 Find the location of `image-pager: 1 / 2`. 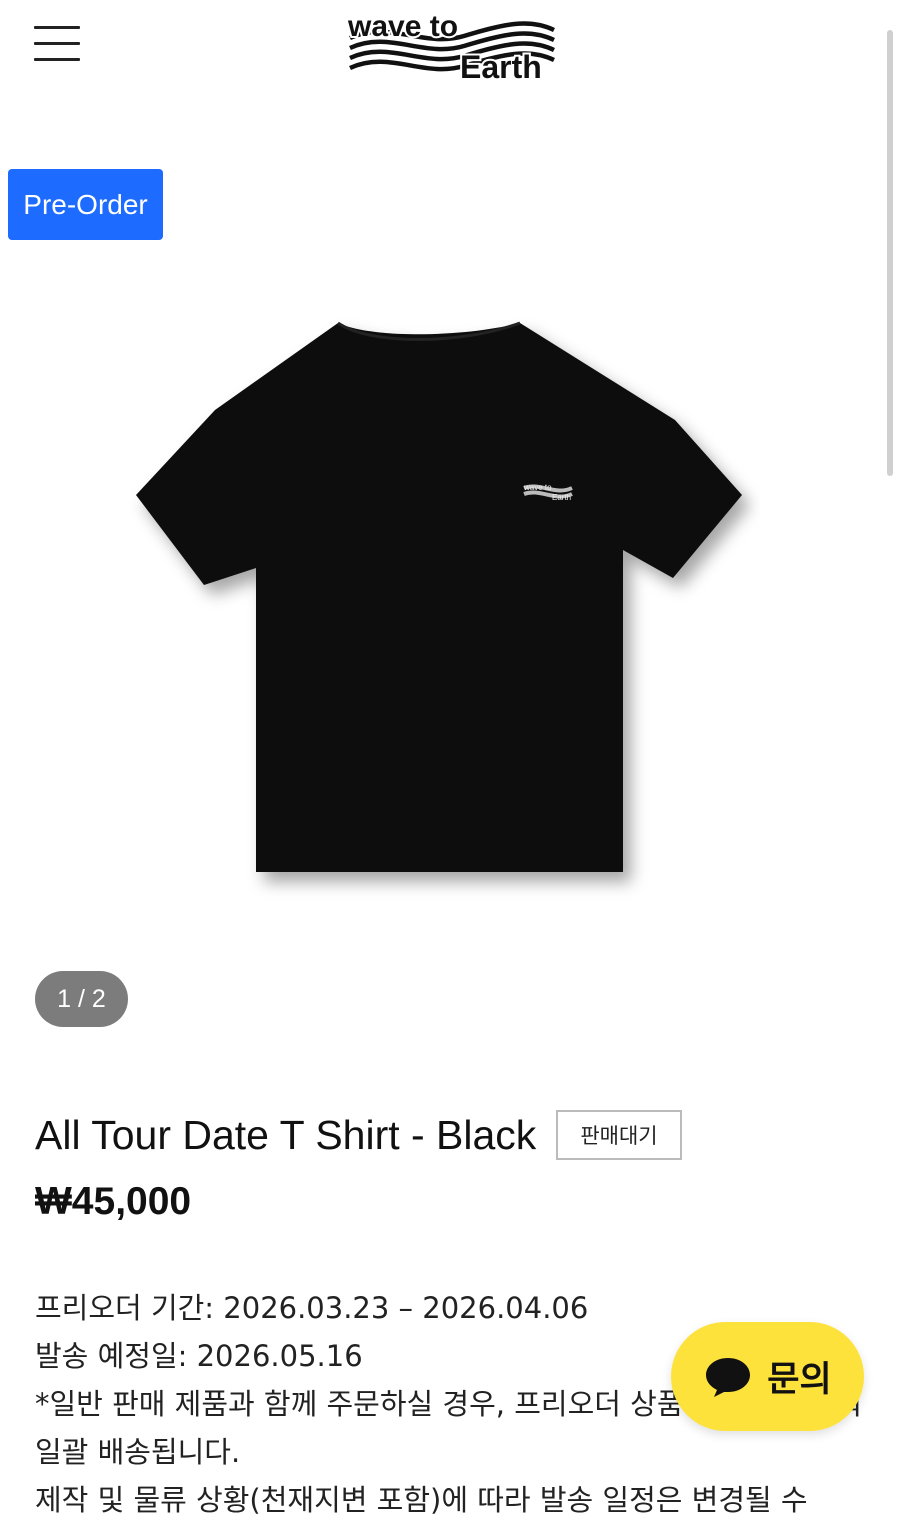

image-pager: 1 / 2 is located at coordinates (81, 999).